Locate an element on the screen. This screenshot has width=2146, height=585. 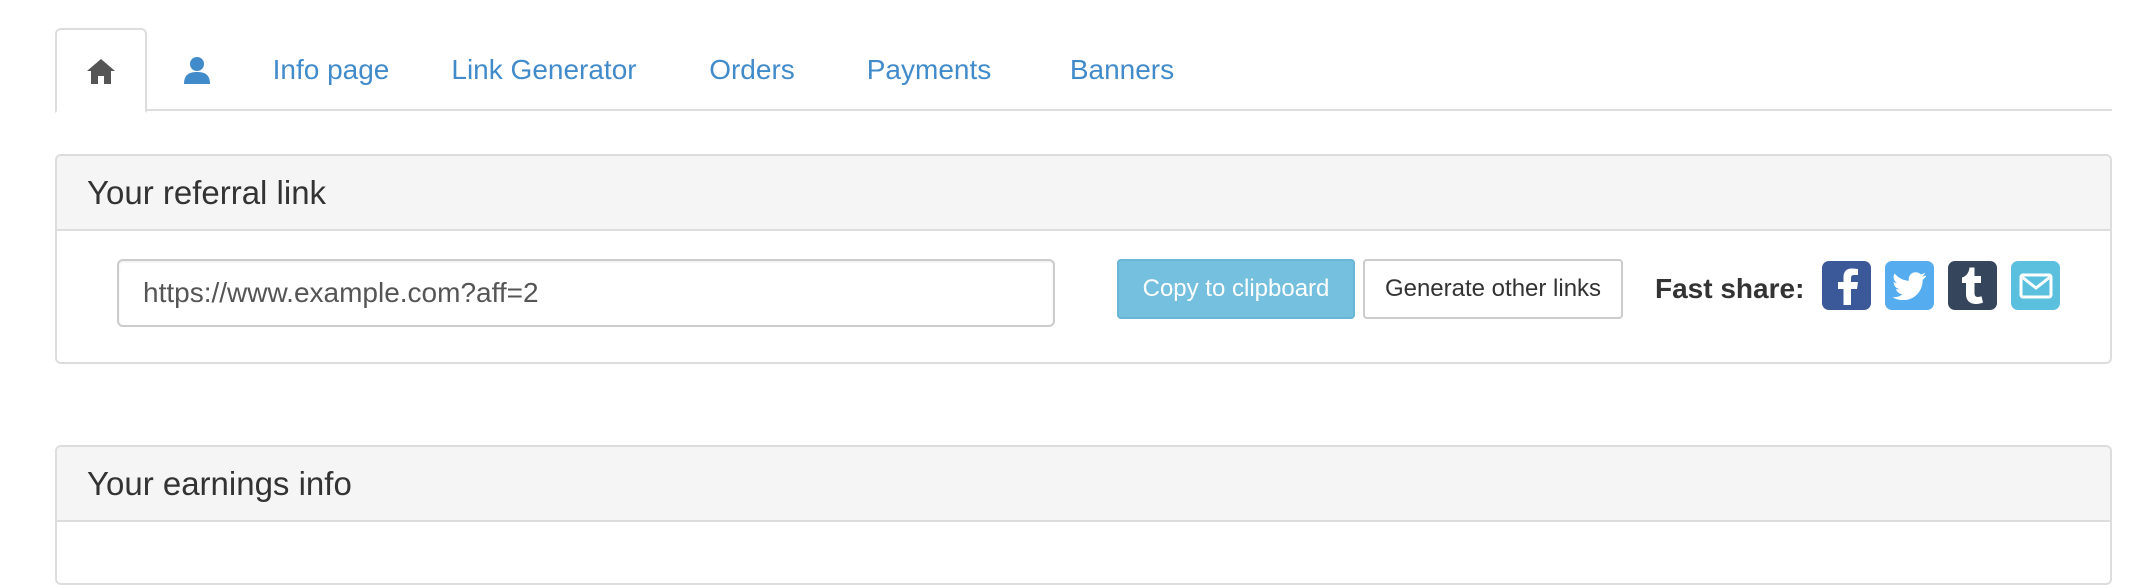
tab-banners-label: Banners is located at coordinates (1122, 69).